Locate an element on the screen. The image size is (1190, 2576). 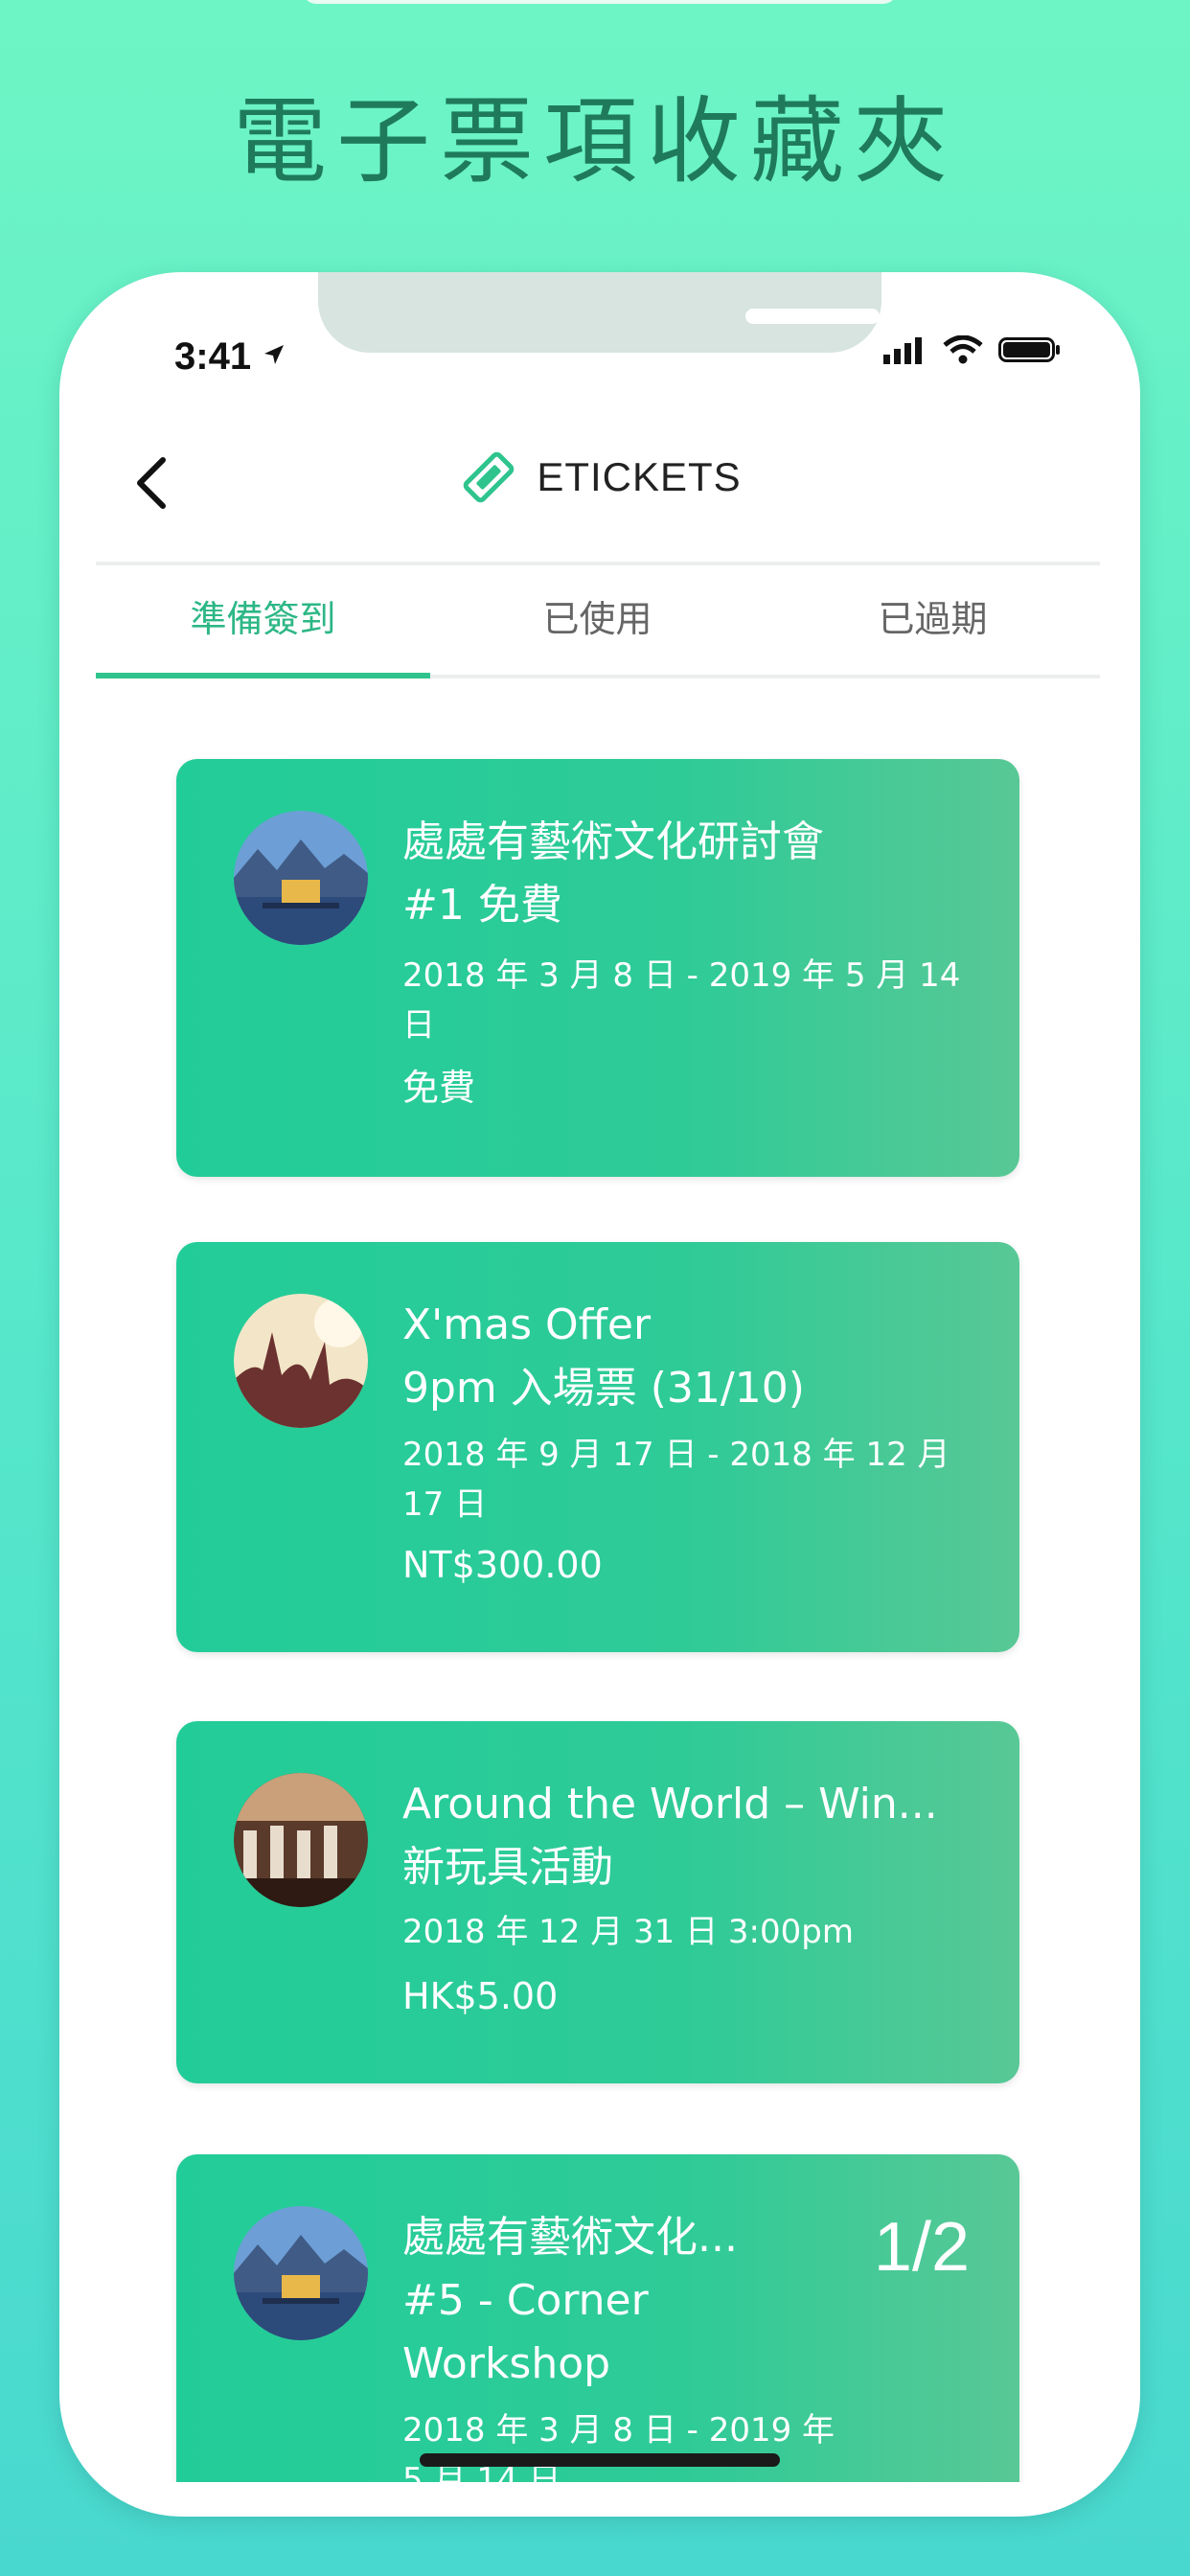
page-headline: 電子票項收藏夾 is located at coordinates (594, 141).